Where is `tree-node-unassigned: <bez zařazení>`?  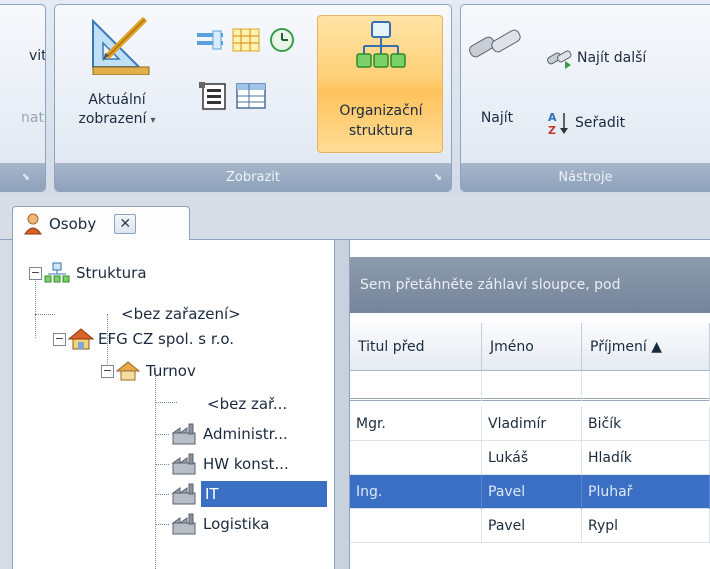
tree-node-unassigned: <bez zařazení> is located at coordinates (181, 314).